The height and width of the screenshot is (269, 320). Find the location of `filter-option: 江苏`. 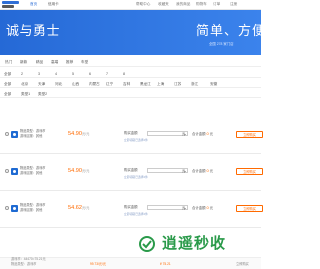

filter-option: 江苏 is located at coordinates (177, 84).